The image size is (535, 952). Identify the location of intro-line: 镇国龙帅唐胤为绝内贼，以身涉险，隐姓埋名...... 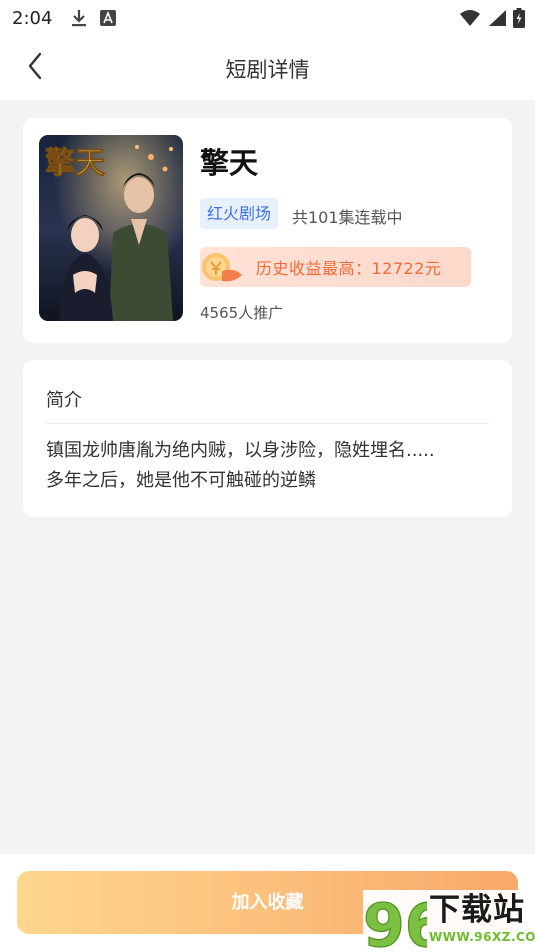
(240, 450).